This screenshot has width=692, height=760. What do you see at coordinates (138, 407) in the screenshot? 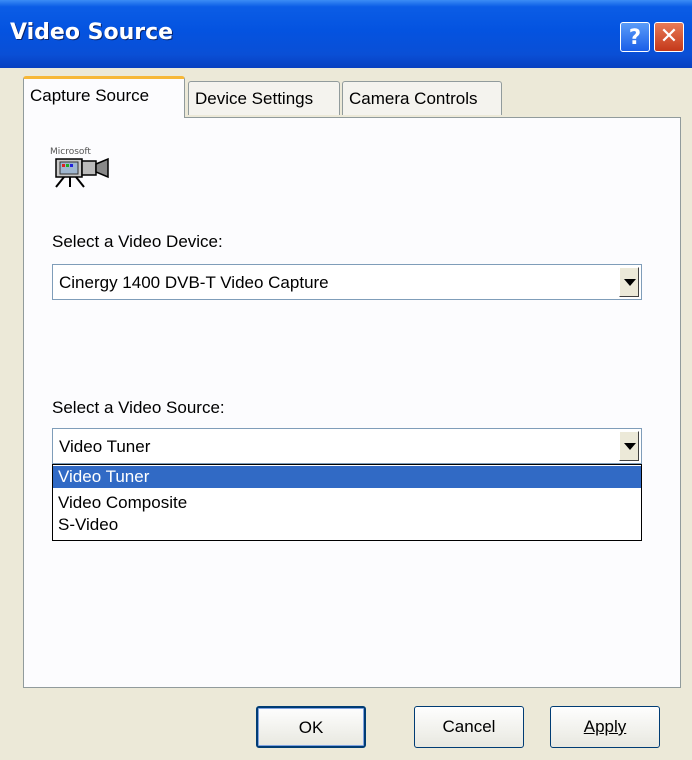
I see `video-source-label: Select a Video Source:` at bounding box center [138, 407].